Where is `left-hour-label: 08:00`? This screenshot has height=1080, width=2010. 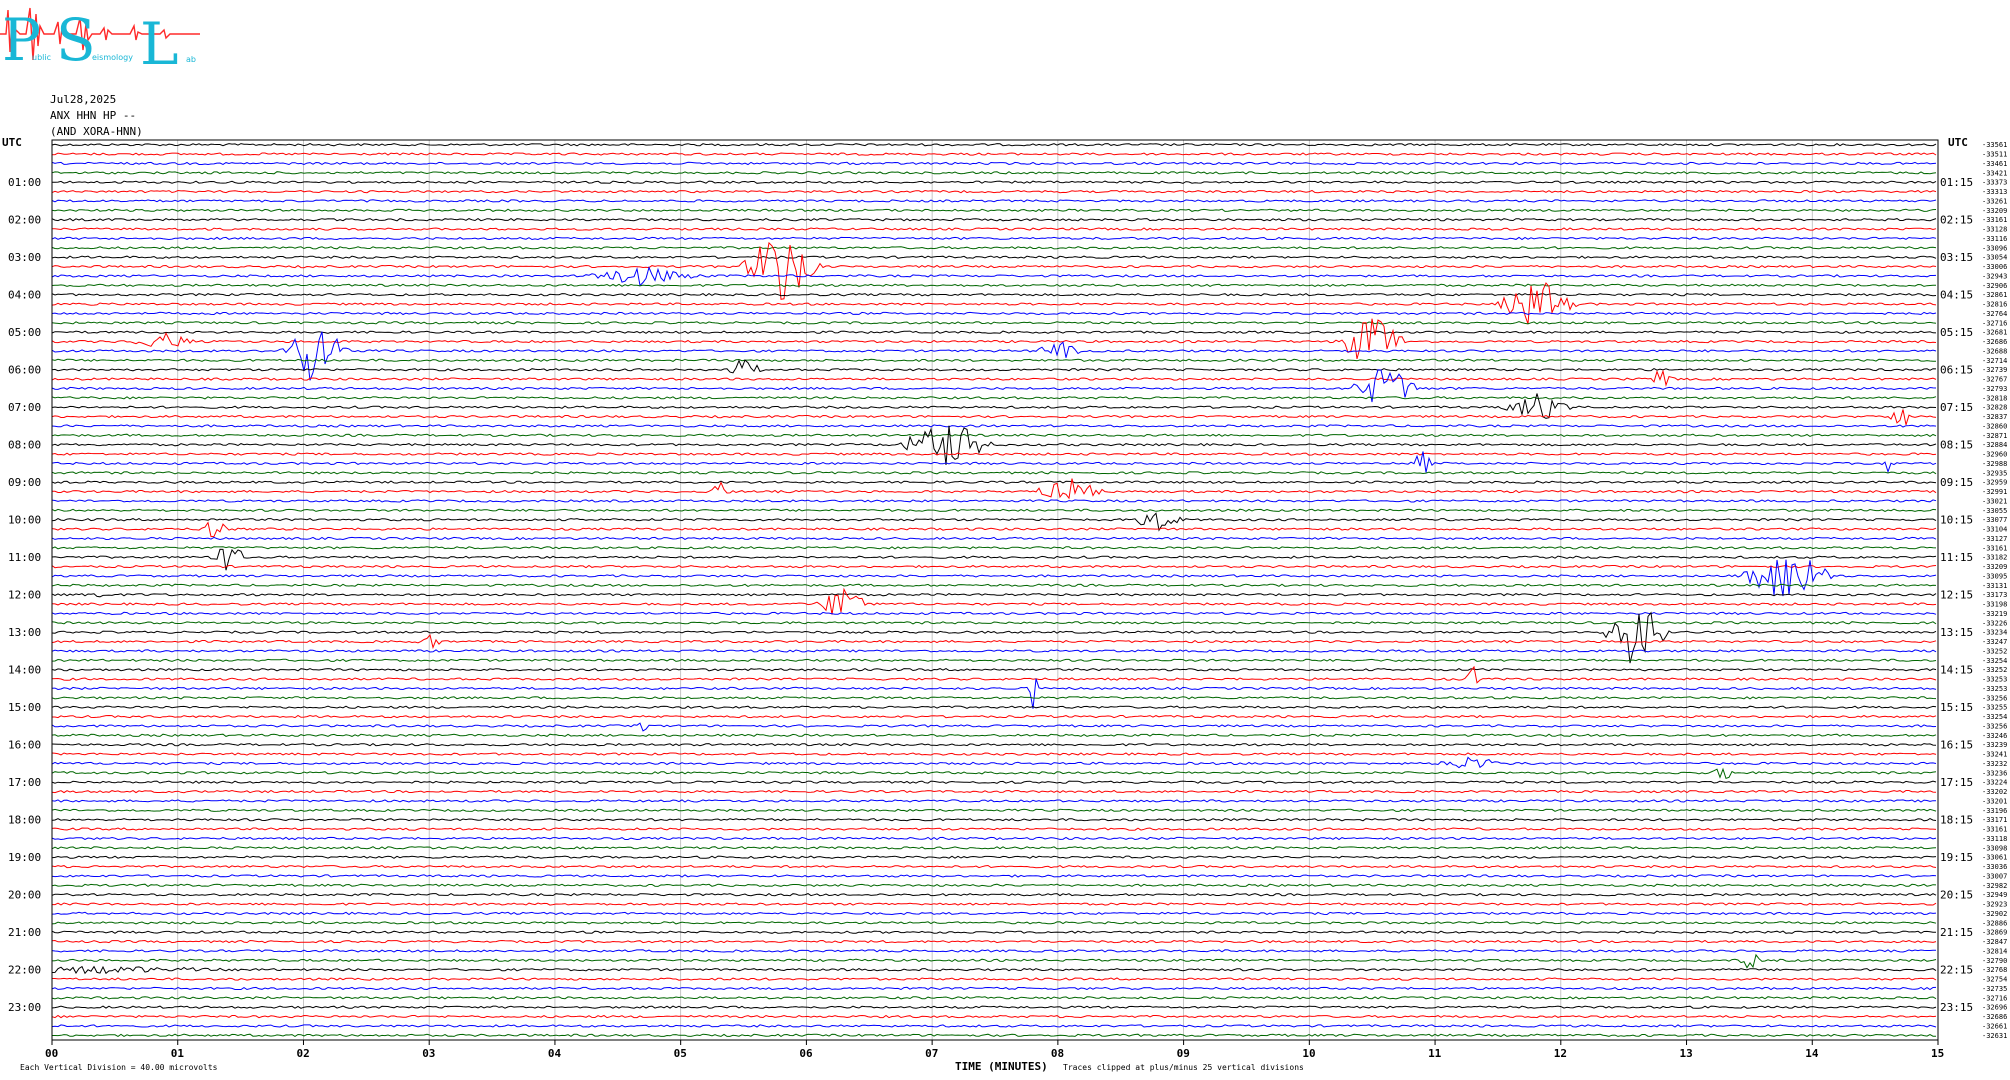
left-hour-label: 08:00 is located at coordinates (24, 445).